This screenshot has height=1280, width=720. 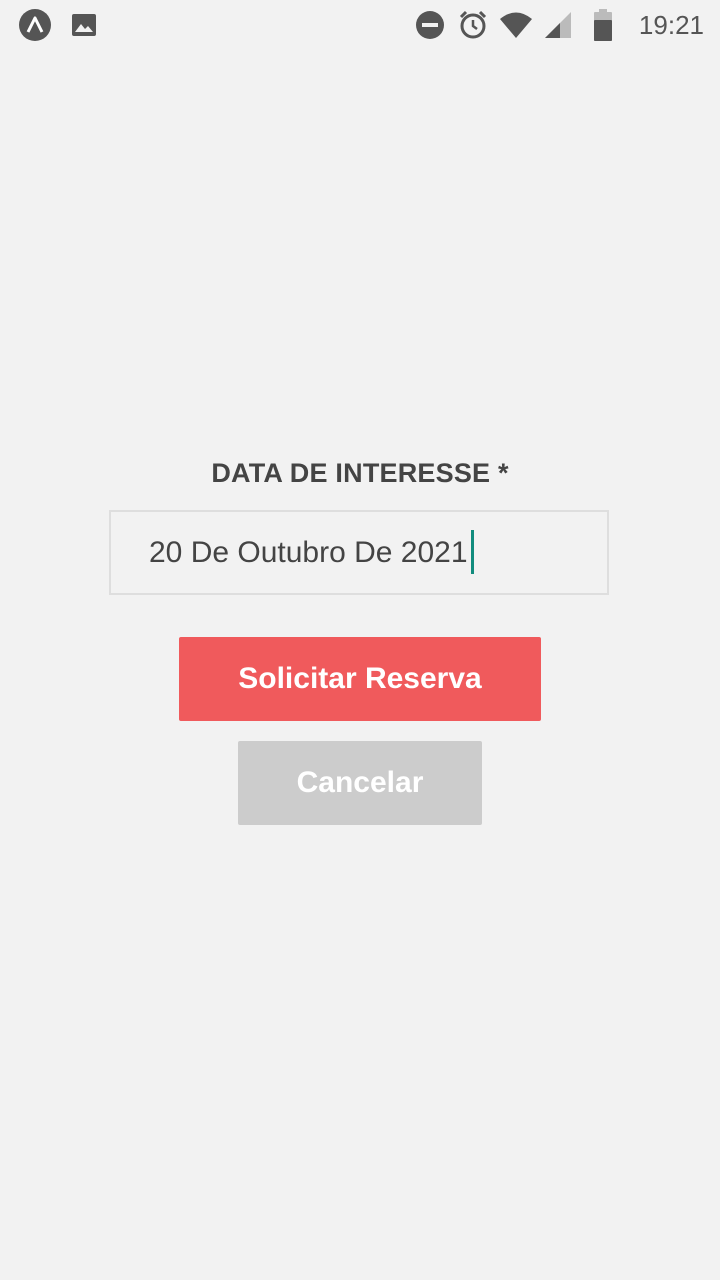 What do you see at coordinates (430, 25) in the screenshot?
I see `do-not-disturb-icon` at bounding box center [430, 25].